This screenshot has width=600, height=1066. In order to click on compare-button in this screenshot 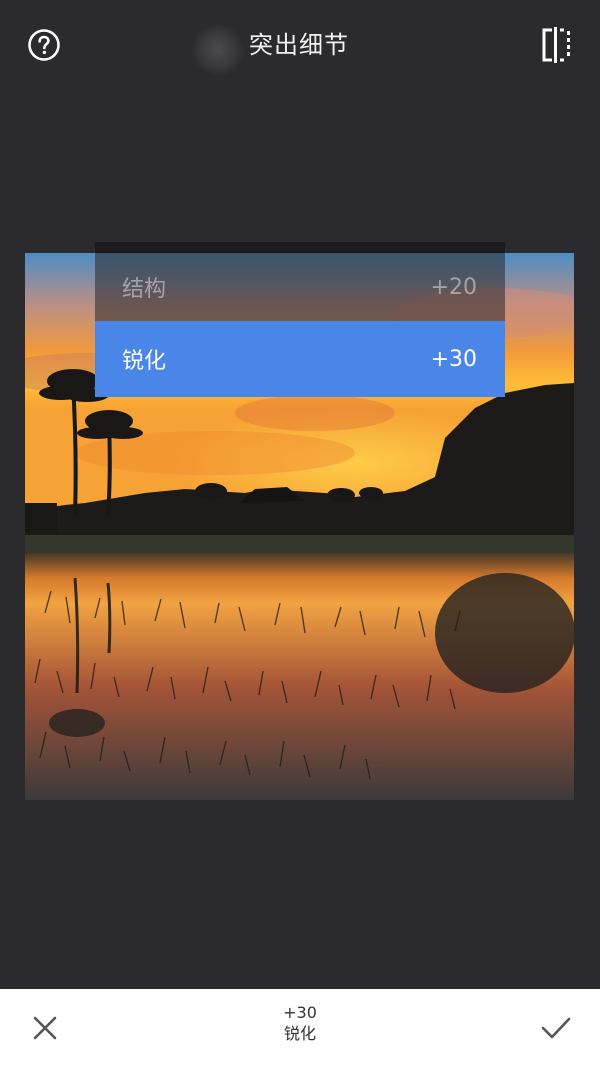, I will do `click(556, 45)`.